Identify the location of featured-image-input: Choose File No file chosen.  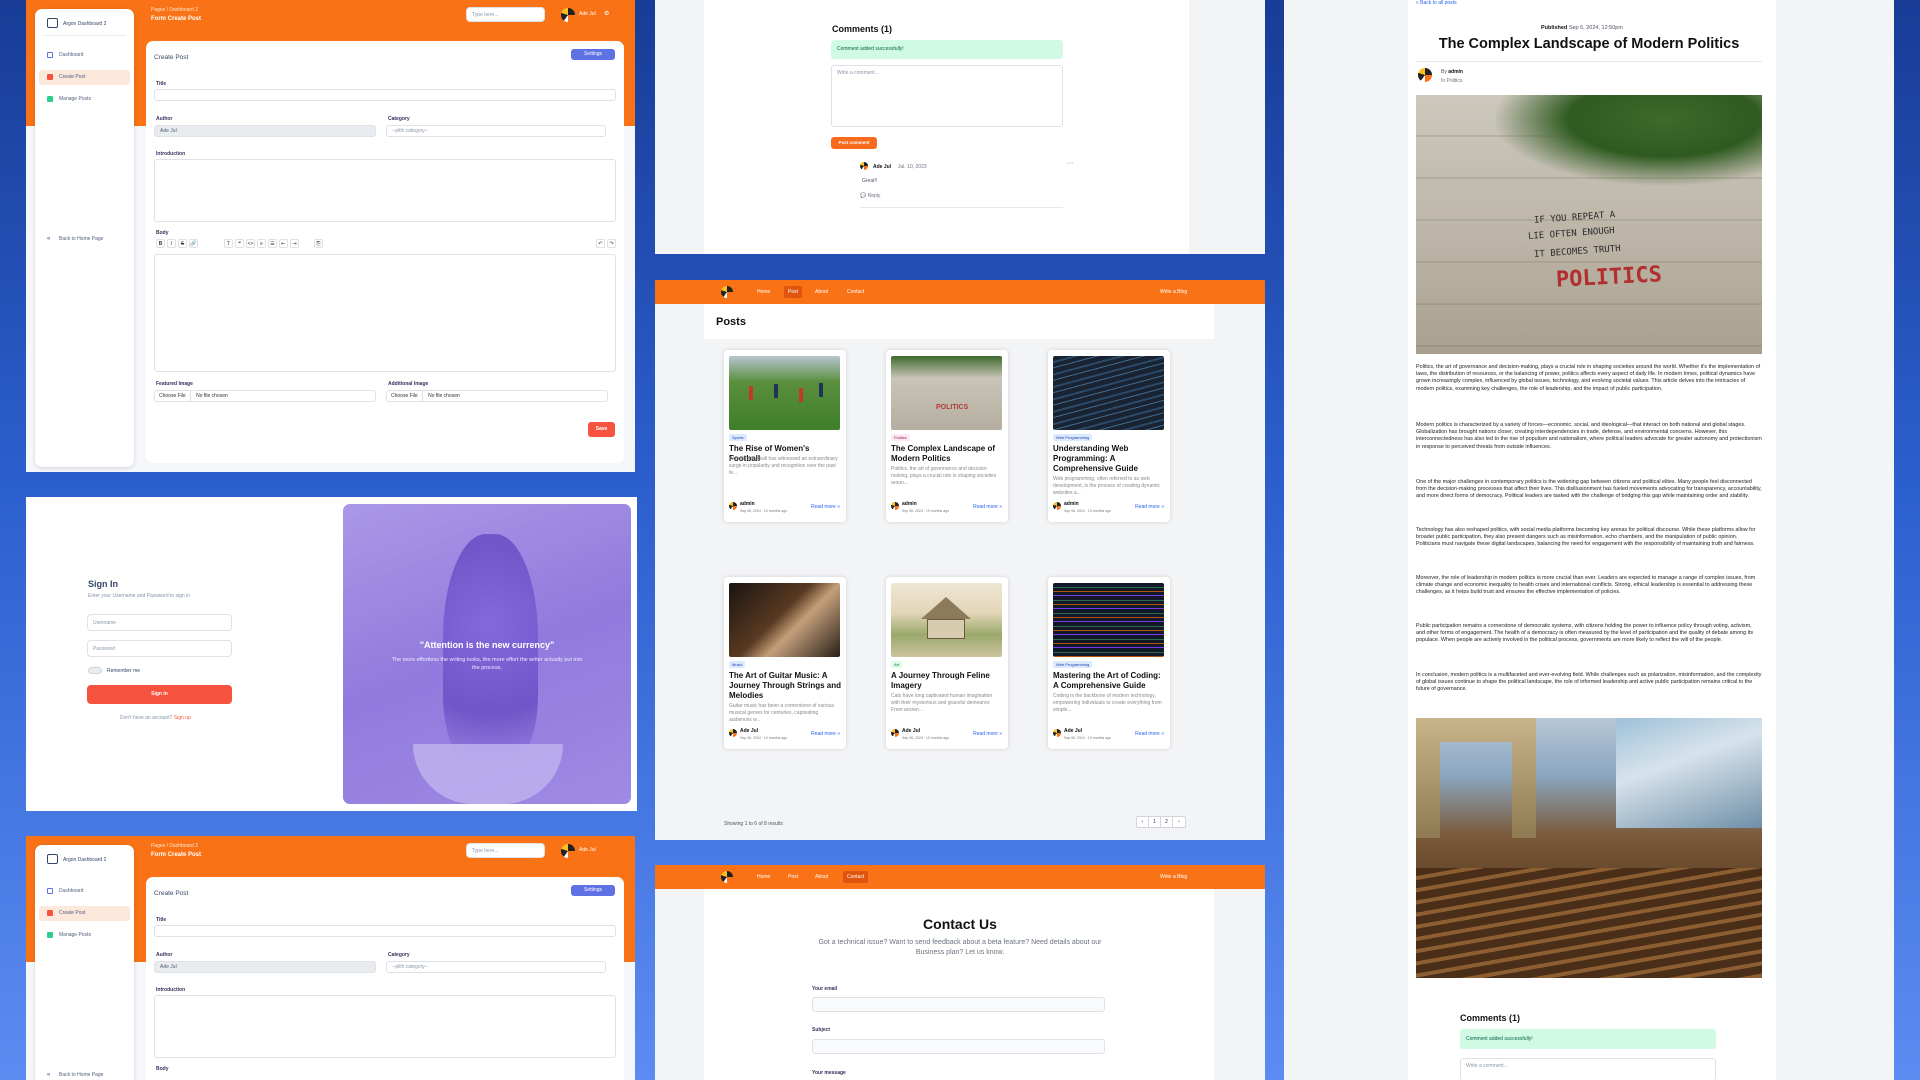
(265, 396).